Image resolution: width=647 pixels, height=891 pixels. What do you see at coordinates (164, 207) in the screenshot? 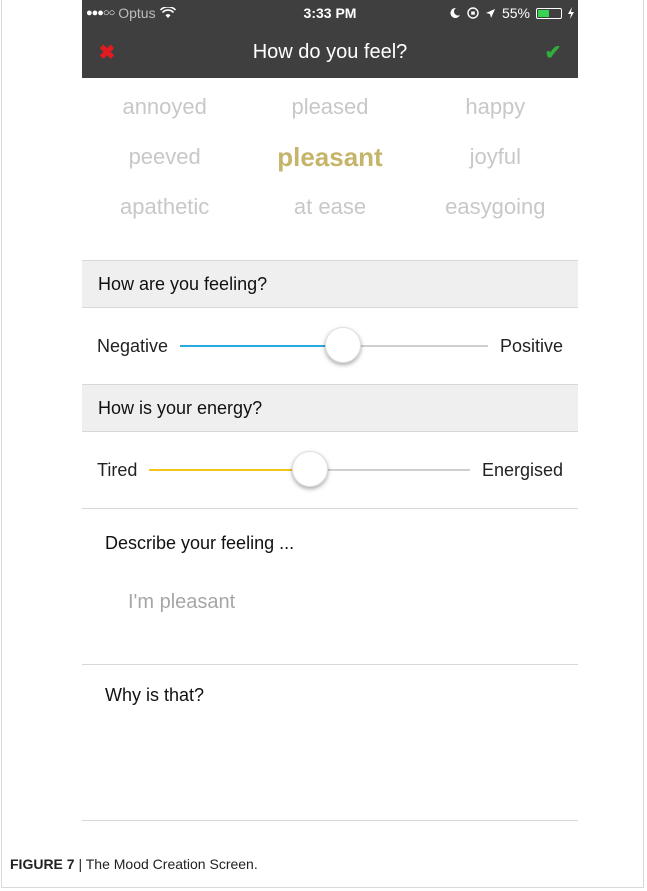
I see `mood-word: apathetic` at bounding box center [164, 207].